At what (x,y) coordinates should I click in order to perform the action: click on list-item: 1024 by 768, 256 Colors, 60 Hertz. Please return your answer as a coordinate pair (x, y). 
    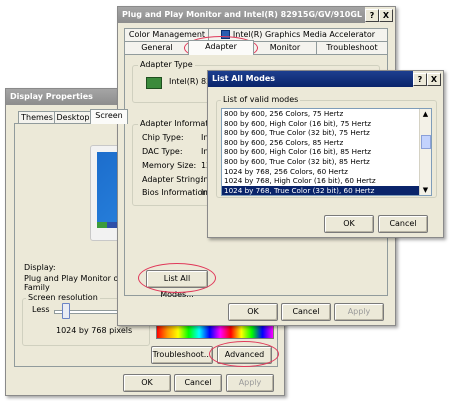
    Looking at the image, I should click on (320, 172).